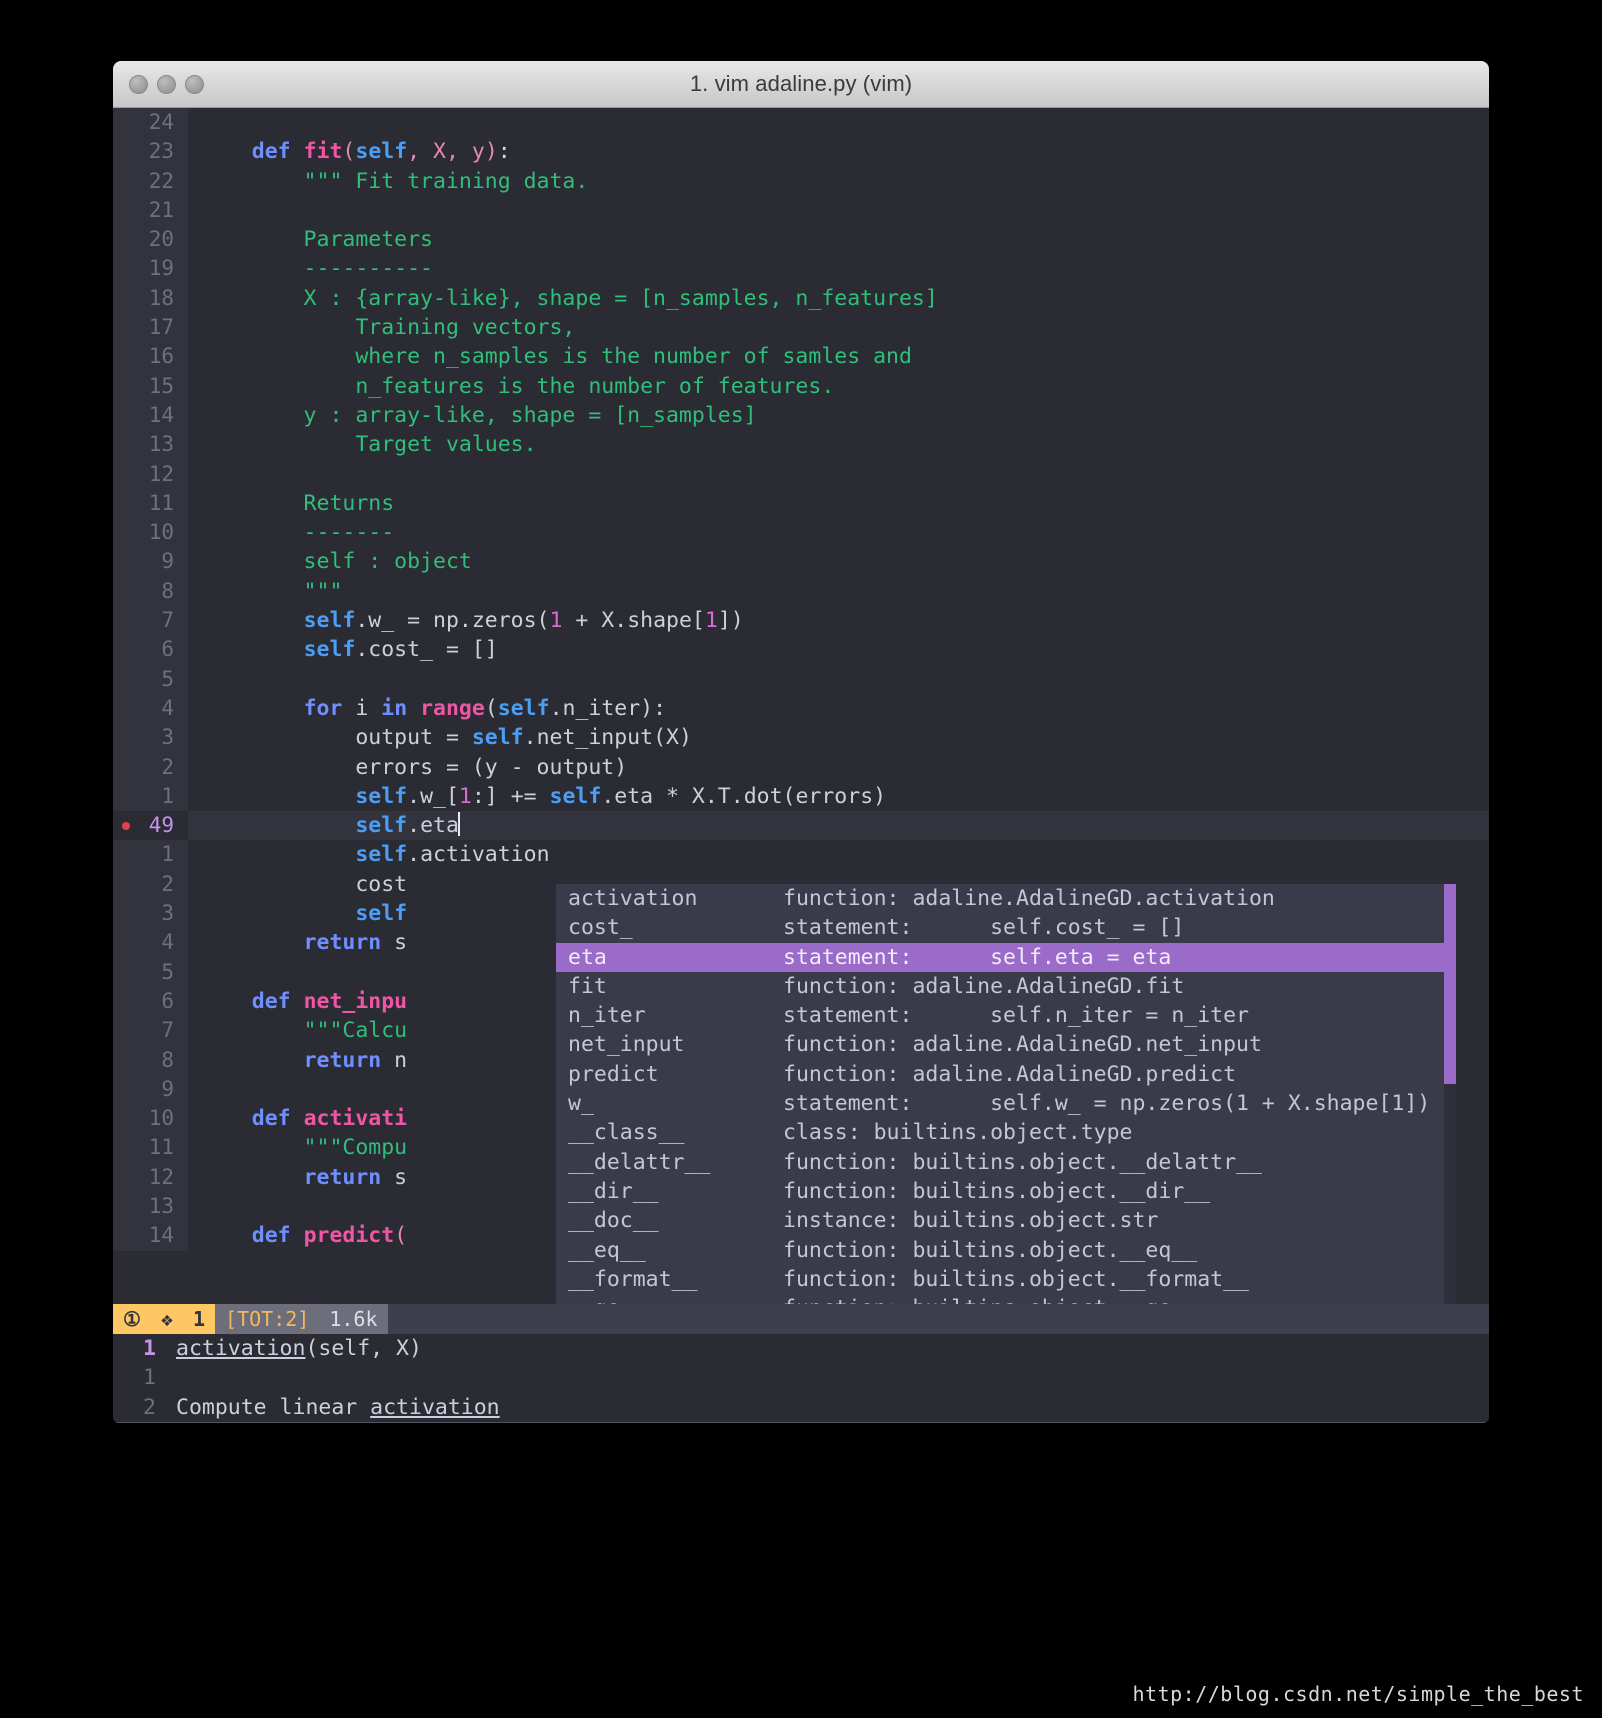 Image resolution: width=1602 pixels, height=1718 pixels. What do you see at coordinates (613, 1074) in the screenshot?
I see `completion-word: predict` at bounding box center [613, 1074].